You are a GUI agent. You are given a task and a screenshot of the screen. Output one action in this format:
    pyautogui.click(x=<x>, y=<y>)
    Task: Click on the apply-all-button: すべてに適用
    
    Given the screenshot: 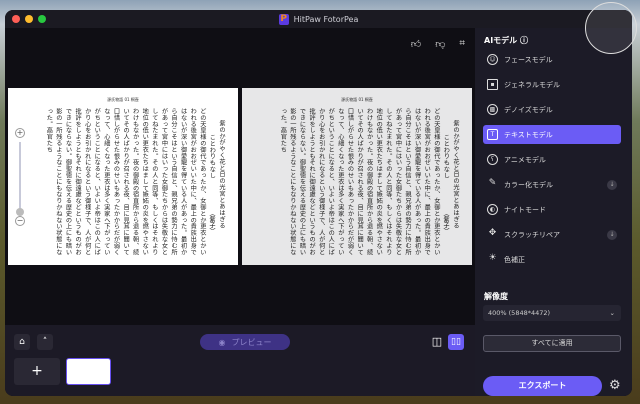 What is the action you would take?
    pyautogui.click(x=552, y=343)
    